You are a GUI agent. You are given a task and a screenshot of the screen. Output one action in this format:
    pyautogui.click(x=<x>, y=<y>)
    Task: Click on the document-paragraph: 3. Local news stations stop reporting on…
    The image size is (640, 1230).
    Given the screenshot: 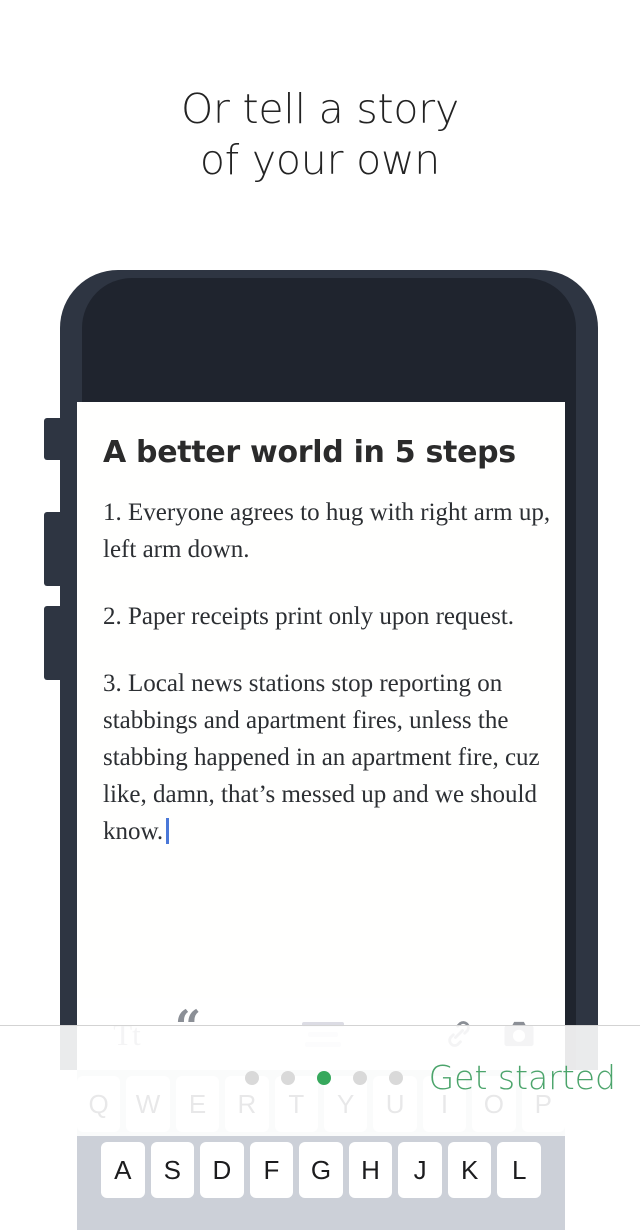 What is the action you would take?
    pyautogui.click(x=334, y=757)
    